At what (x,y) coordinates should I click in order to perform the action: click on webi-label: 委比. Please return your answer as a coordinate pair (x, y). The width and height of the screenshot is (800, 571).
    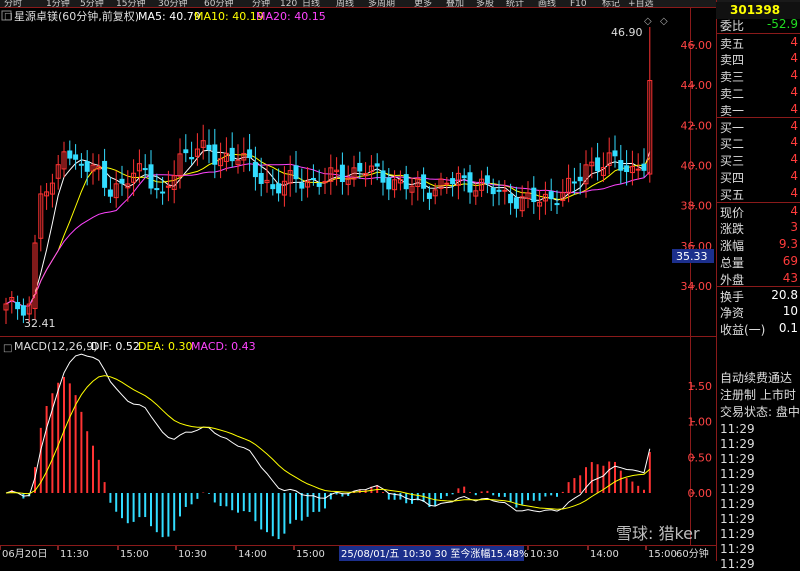
    Looking at the image, I should click on (732, 26).